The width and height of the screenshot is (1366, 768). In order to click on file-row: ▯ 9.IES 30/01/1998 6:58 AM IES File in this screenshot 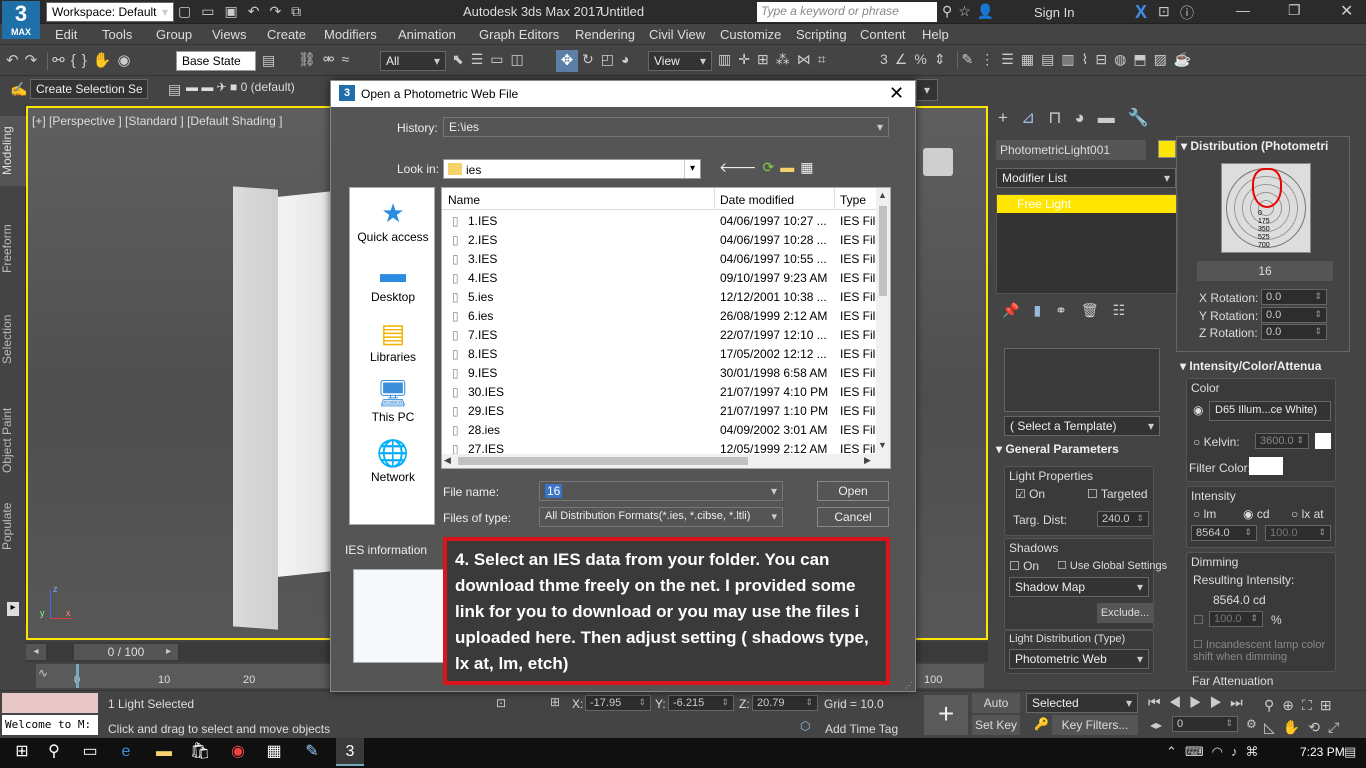, I will do `click(659, 373)`.